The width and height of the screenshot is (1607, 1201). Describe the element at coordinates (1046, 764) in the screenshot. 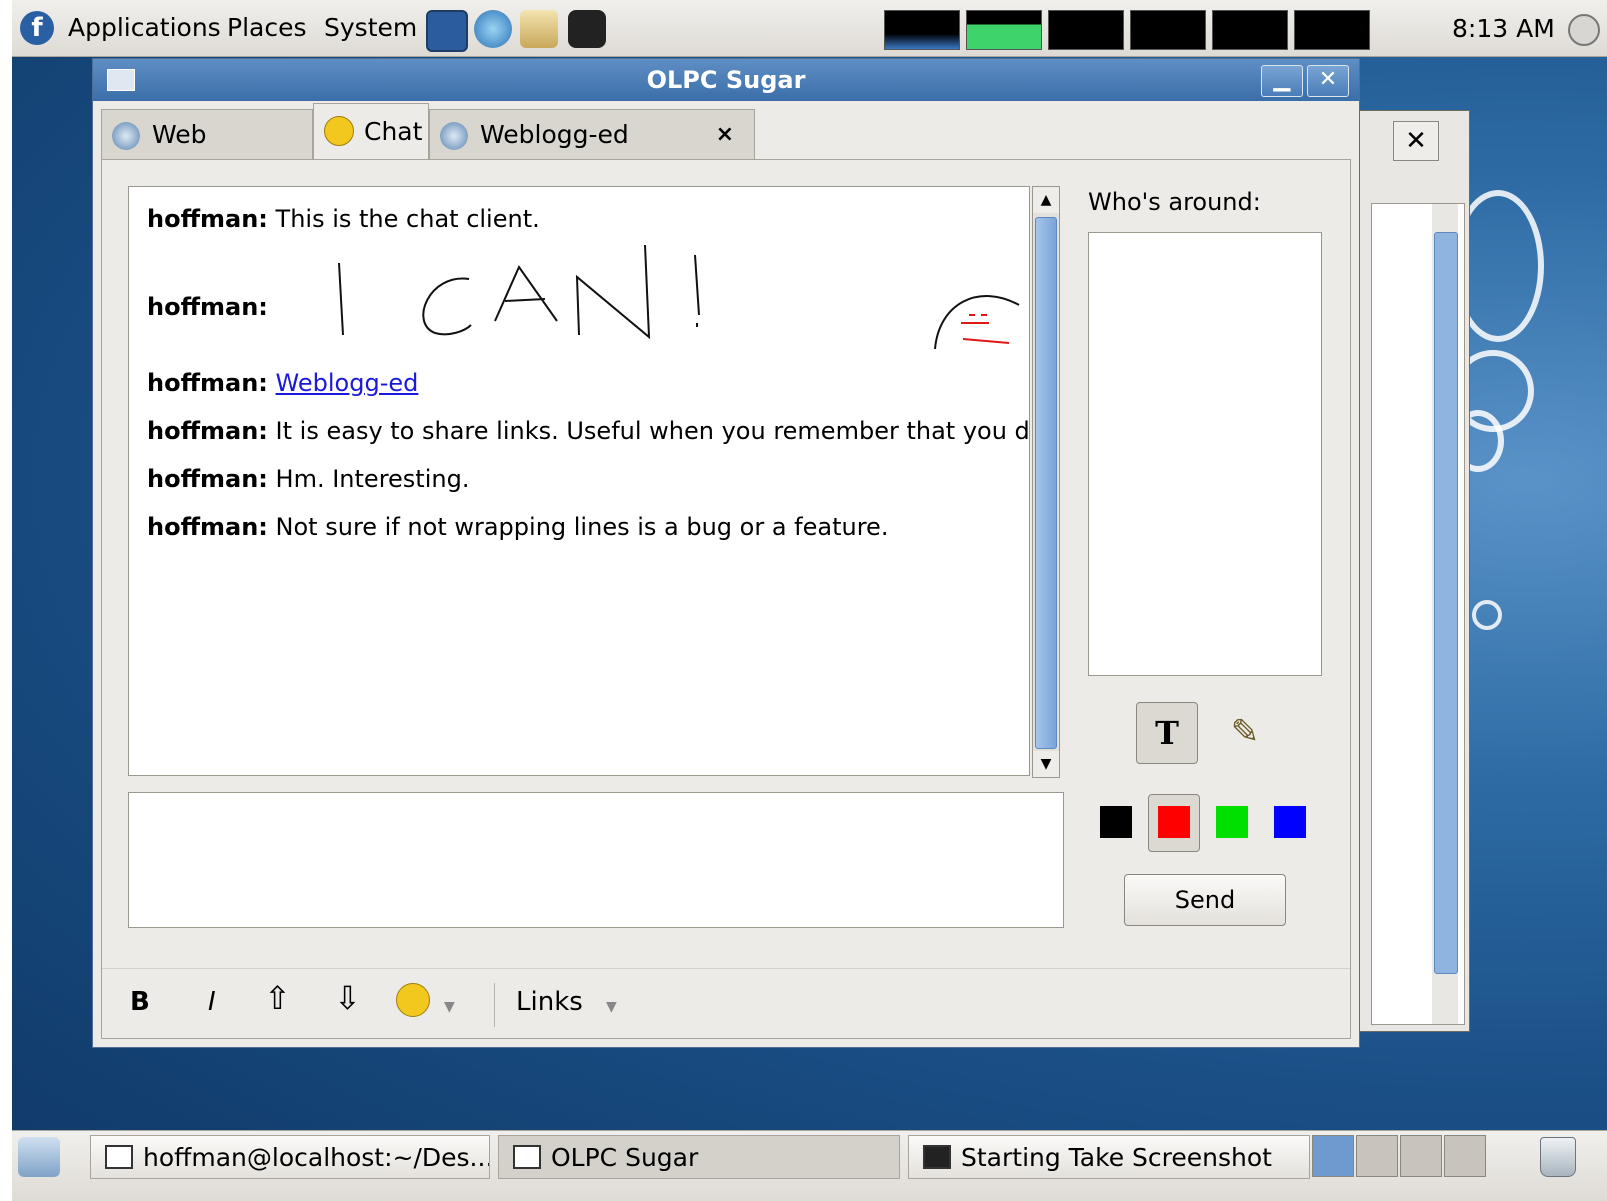

I see `scroll-down-icon: ▼` at that location.